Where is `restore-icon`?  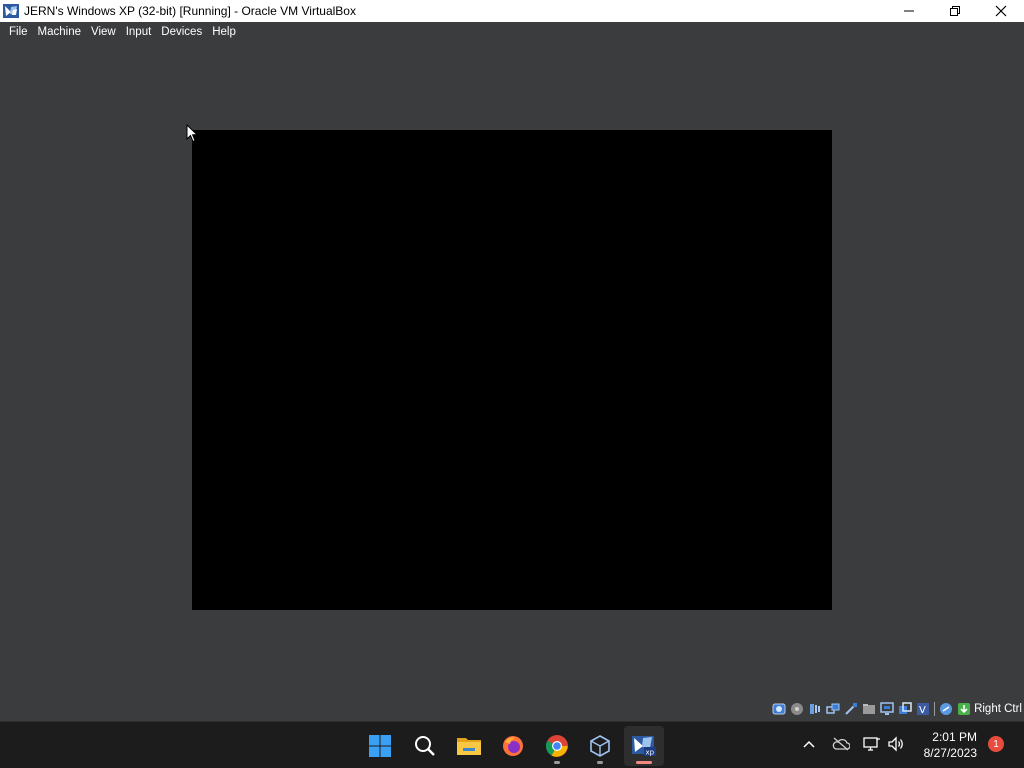
restore-icon is located at coordinates (955, 11).